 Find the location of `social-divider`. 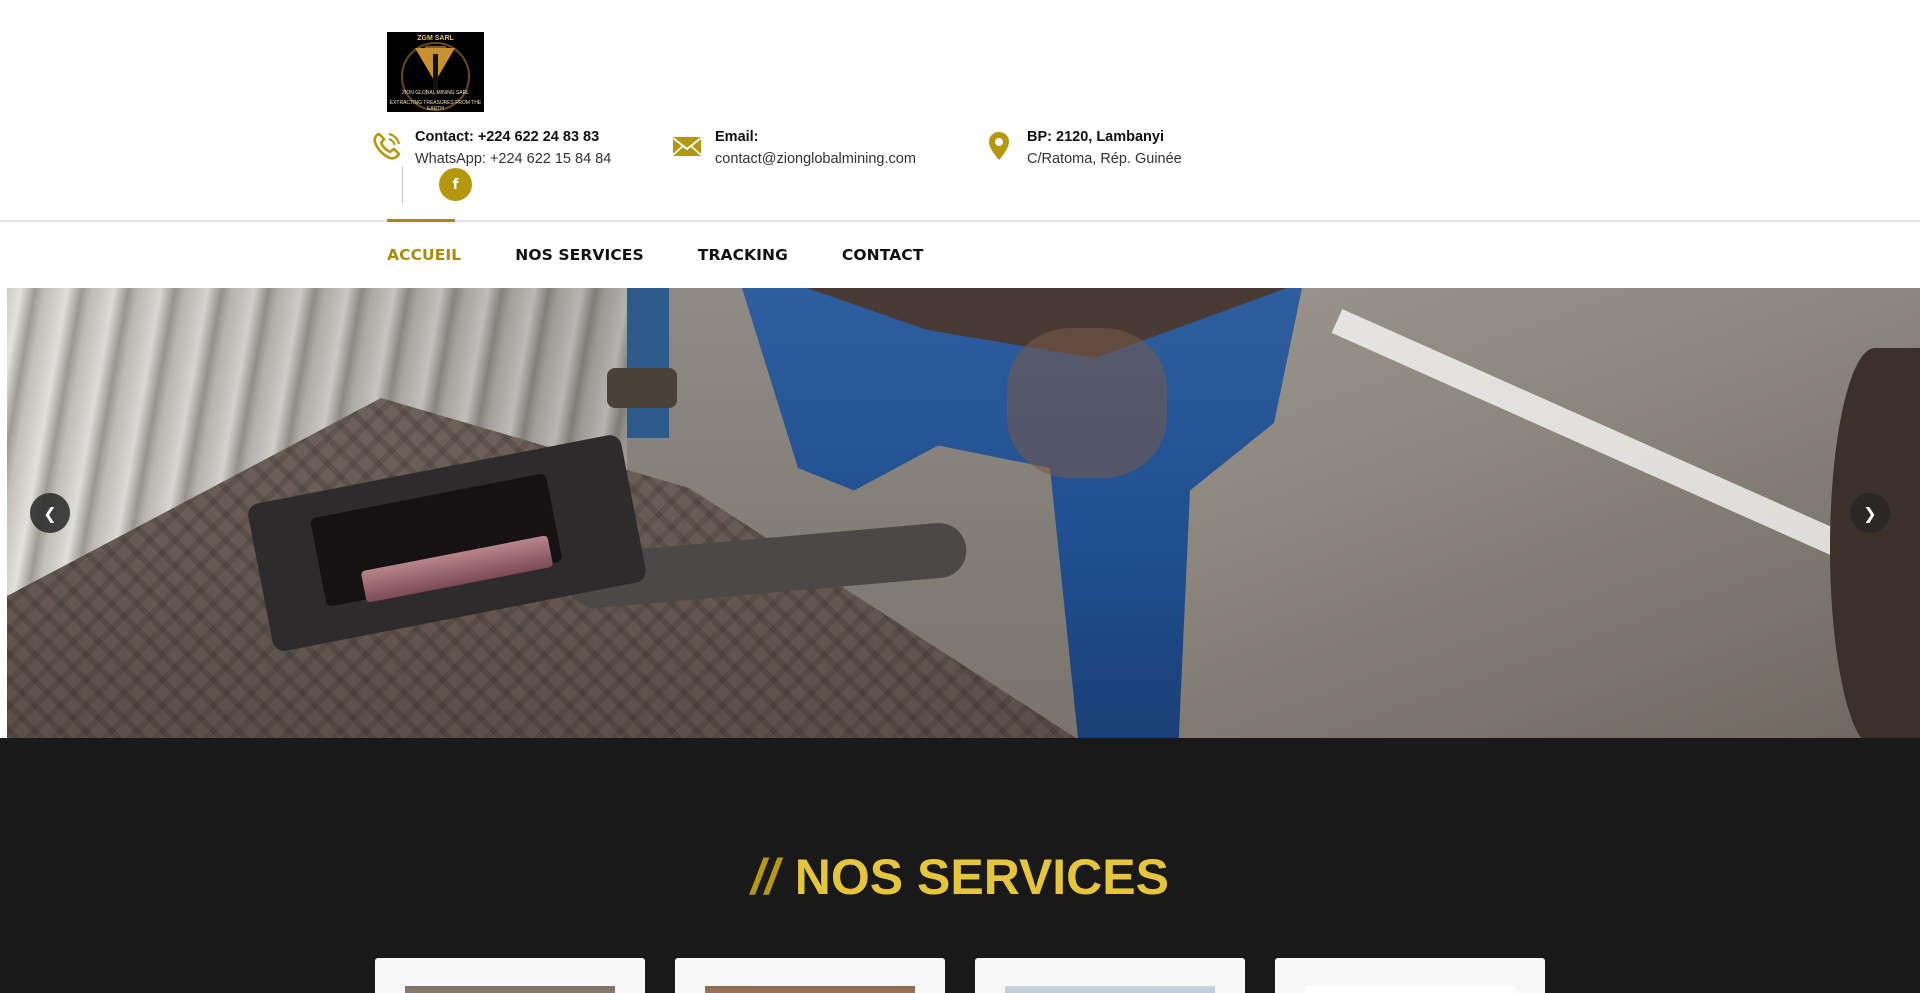

social-divider is located at coordinates (402, 185).